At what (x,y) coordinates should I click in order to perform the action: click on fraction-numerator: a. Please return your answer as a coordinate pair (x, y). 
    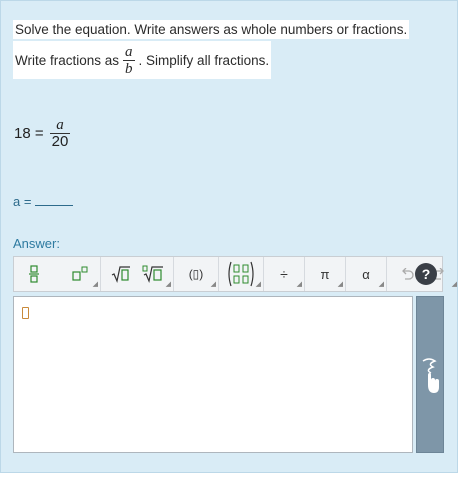
    Looking at the image, I should click on (129, 51).